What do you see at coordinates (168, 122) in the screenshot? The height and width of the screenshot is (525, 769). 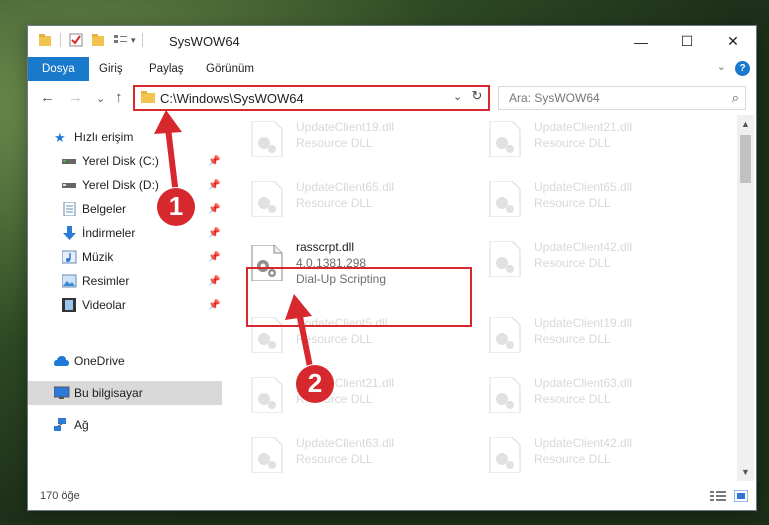 I see `arrow-1-head` at bounding box center [168, 122].